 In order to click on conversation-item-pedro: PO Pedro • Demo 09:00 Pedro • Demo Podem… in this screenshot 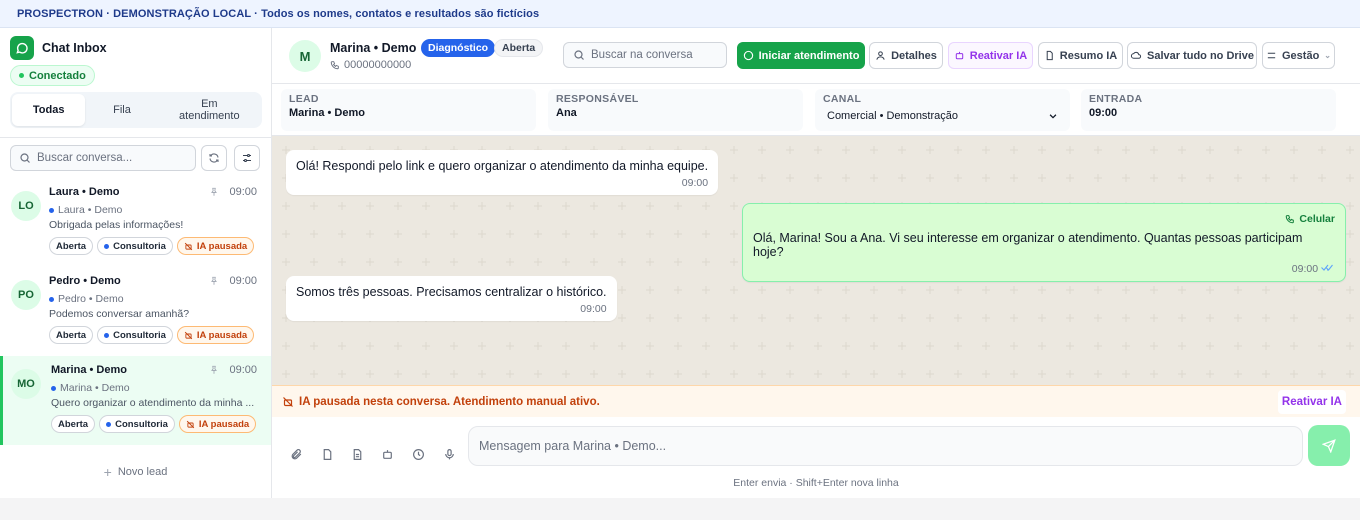, I will do `click(135, 311)`.